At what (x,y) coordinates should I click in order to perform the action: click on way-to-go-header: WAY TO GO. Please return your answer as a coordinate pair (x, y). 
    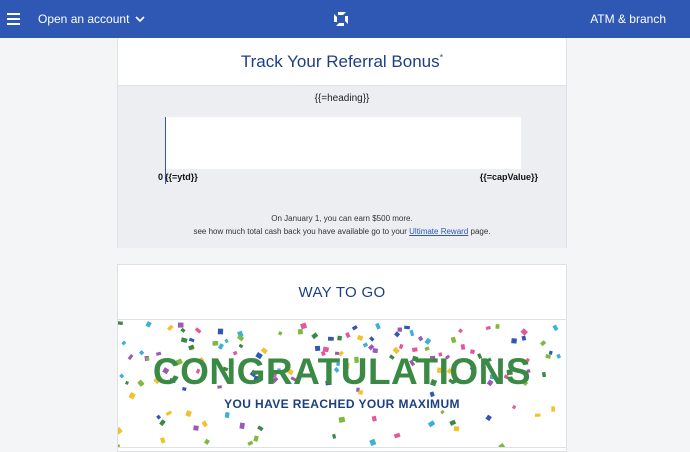
    Looking at the image, I should click on (342, 292).